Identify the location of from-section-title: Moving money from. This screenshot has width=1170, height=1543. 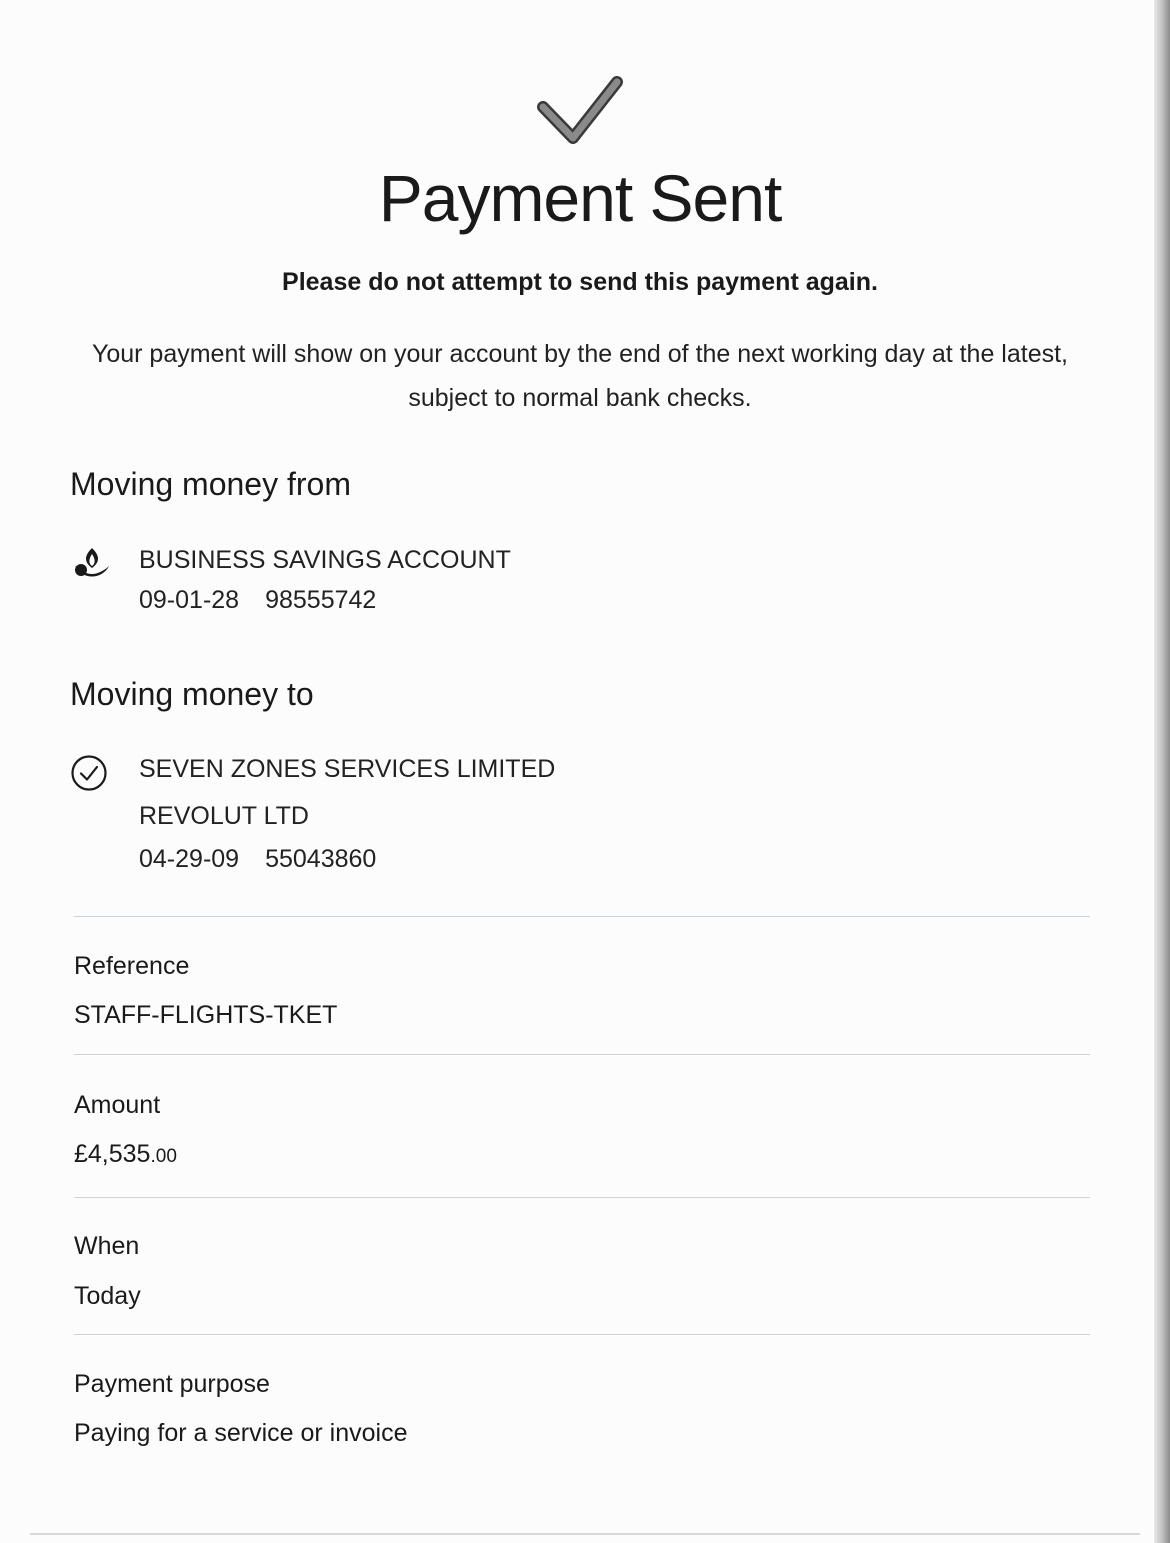
(210, 484).